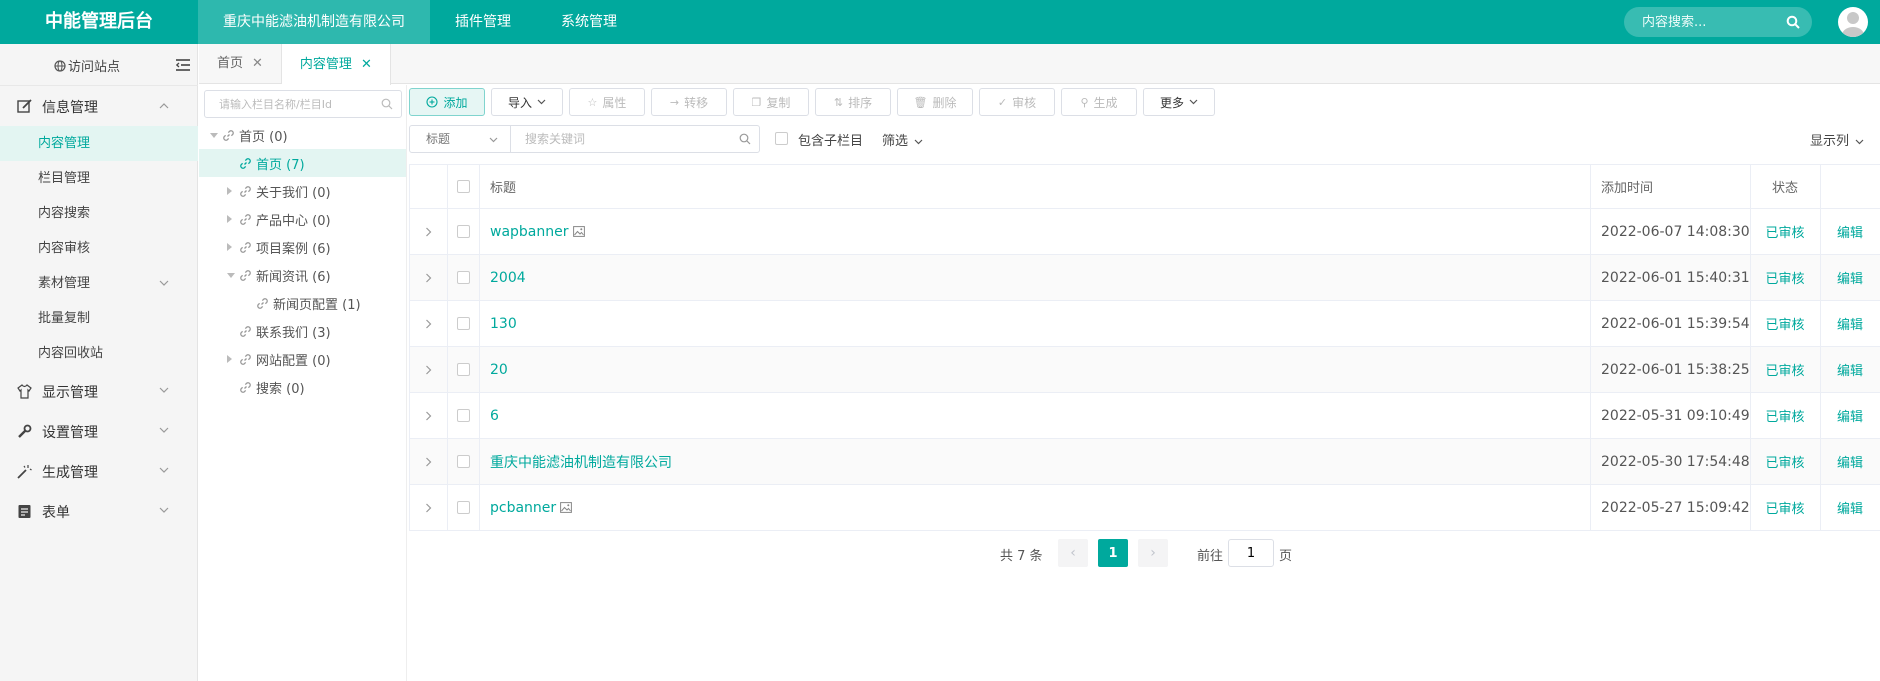 Image resolution: width=1880 pixels, height=681 pixels. Describe the element at coordinates (1099, 102) in the screenshot. I see `generate-button: ⚲ 生成` at that location.